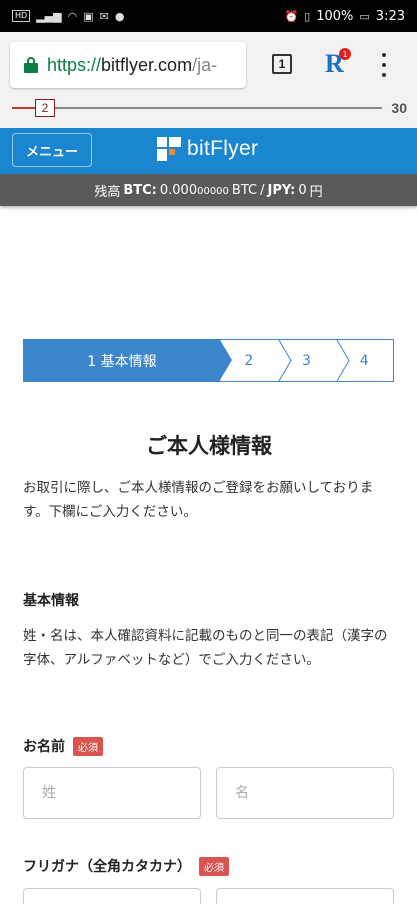  What do you see at coordinates (24, 108) in the screenshot?
I see `slider-fill` at bounding box center [24, 108].